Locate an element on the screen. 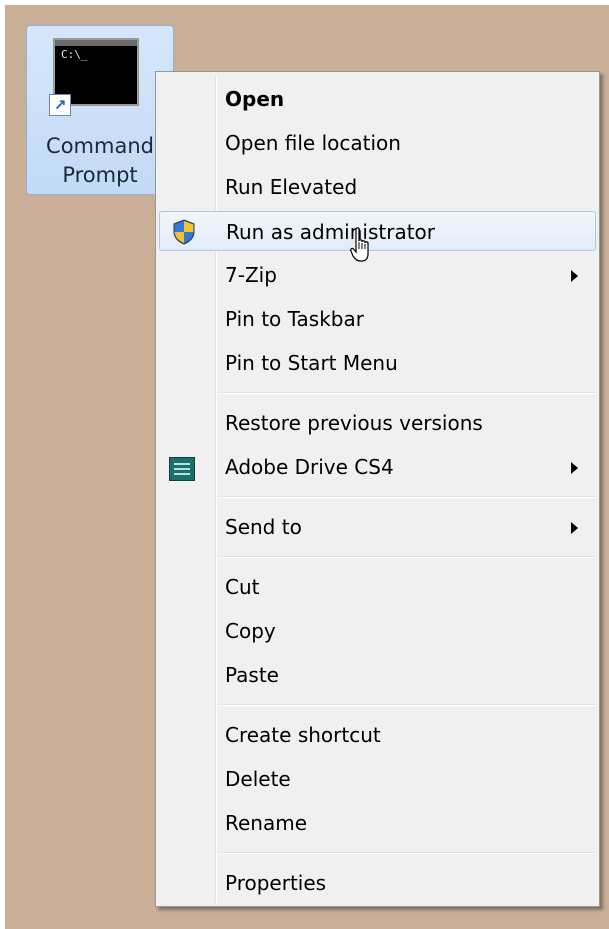 Image resolution: width=609 pixels, height=929 pixels. menu-item-create-shortcut: Create shortcut is located at coordinates (377, 735).